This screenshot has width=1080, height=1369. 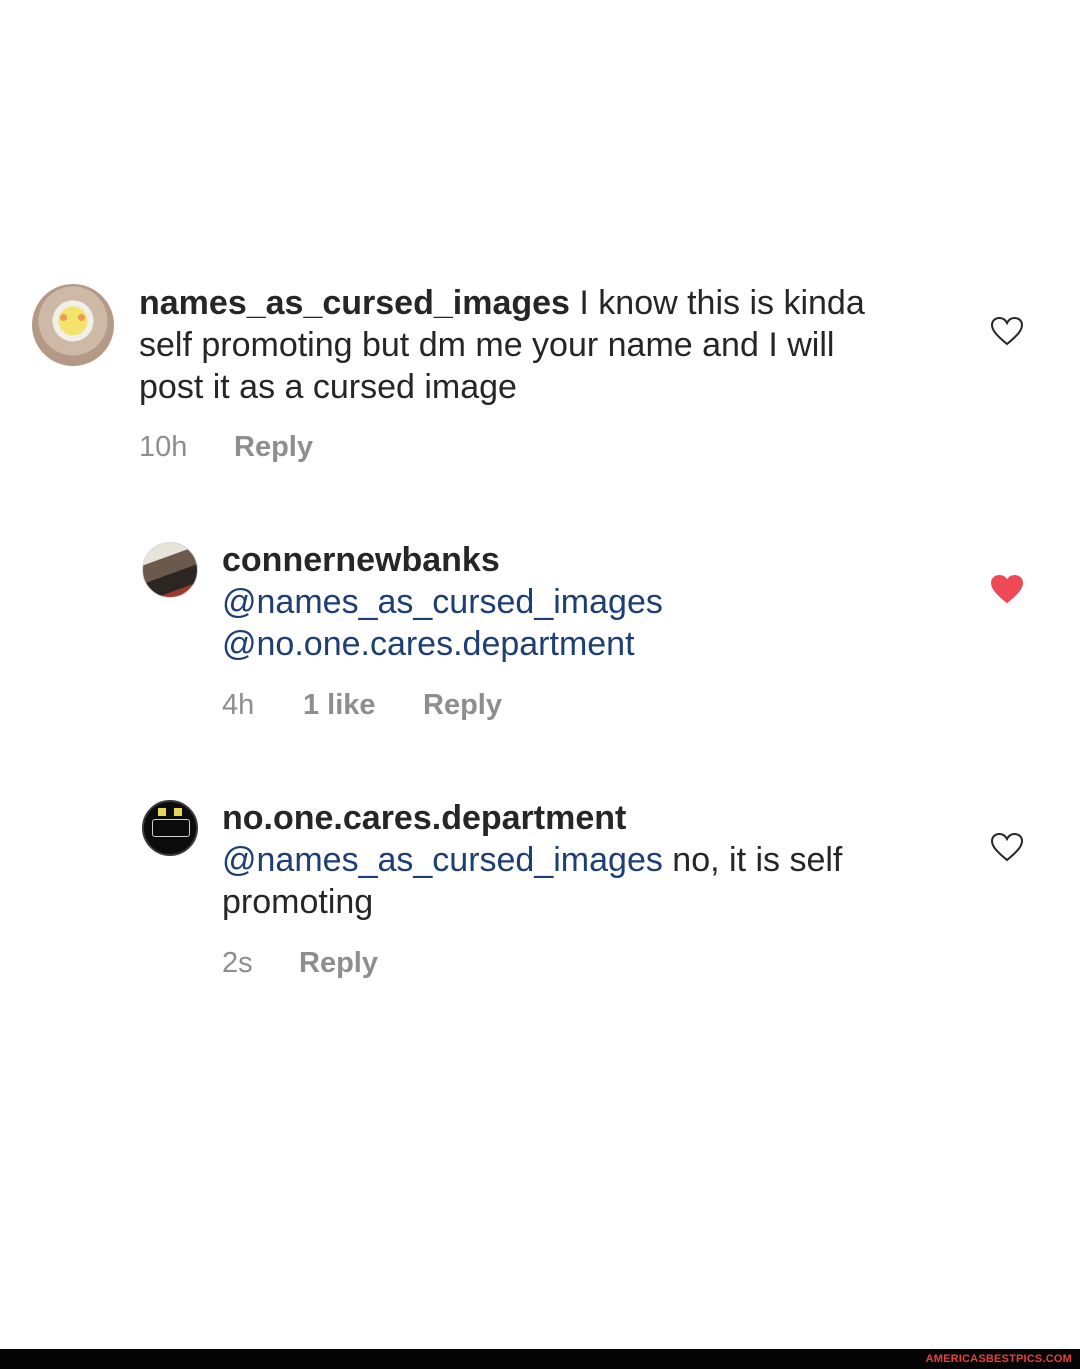 What do you see at coordinates (361, 560) in the screenshot?
I see `username: connernewbanks` at bounding box center [361, 560].